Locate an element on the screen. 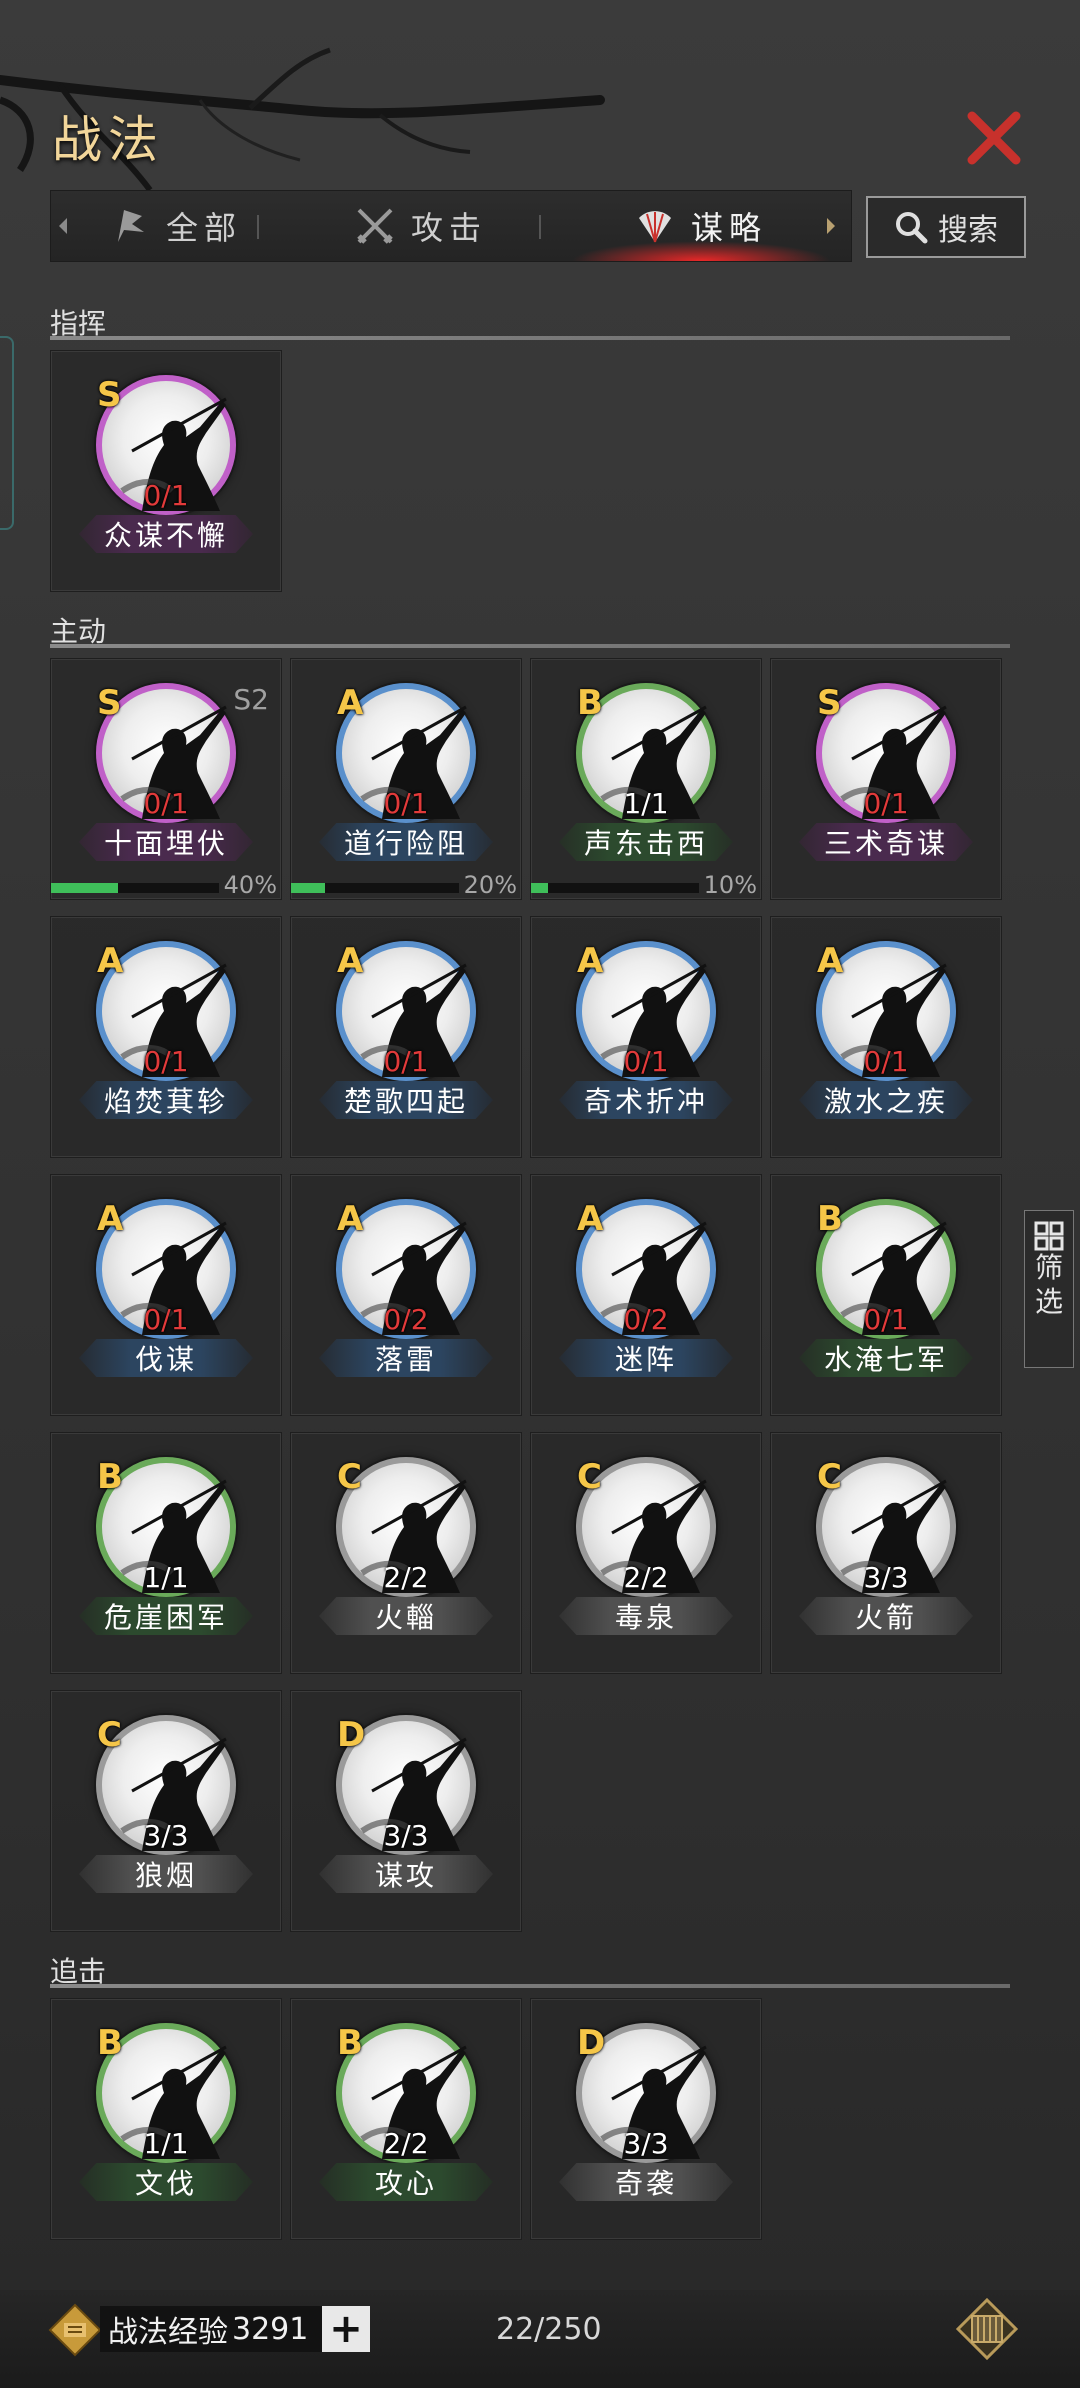  tab-all: 全部 is located at coordinates (176, 226).